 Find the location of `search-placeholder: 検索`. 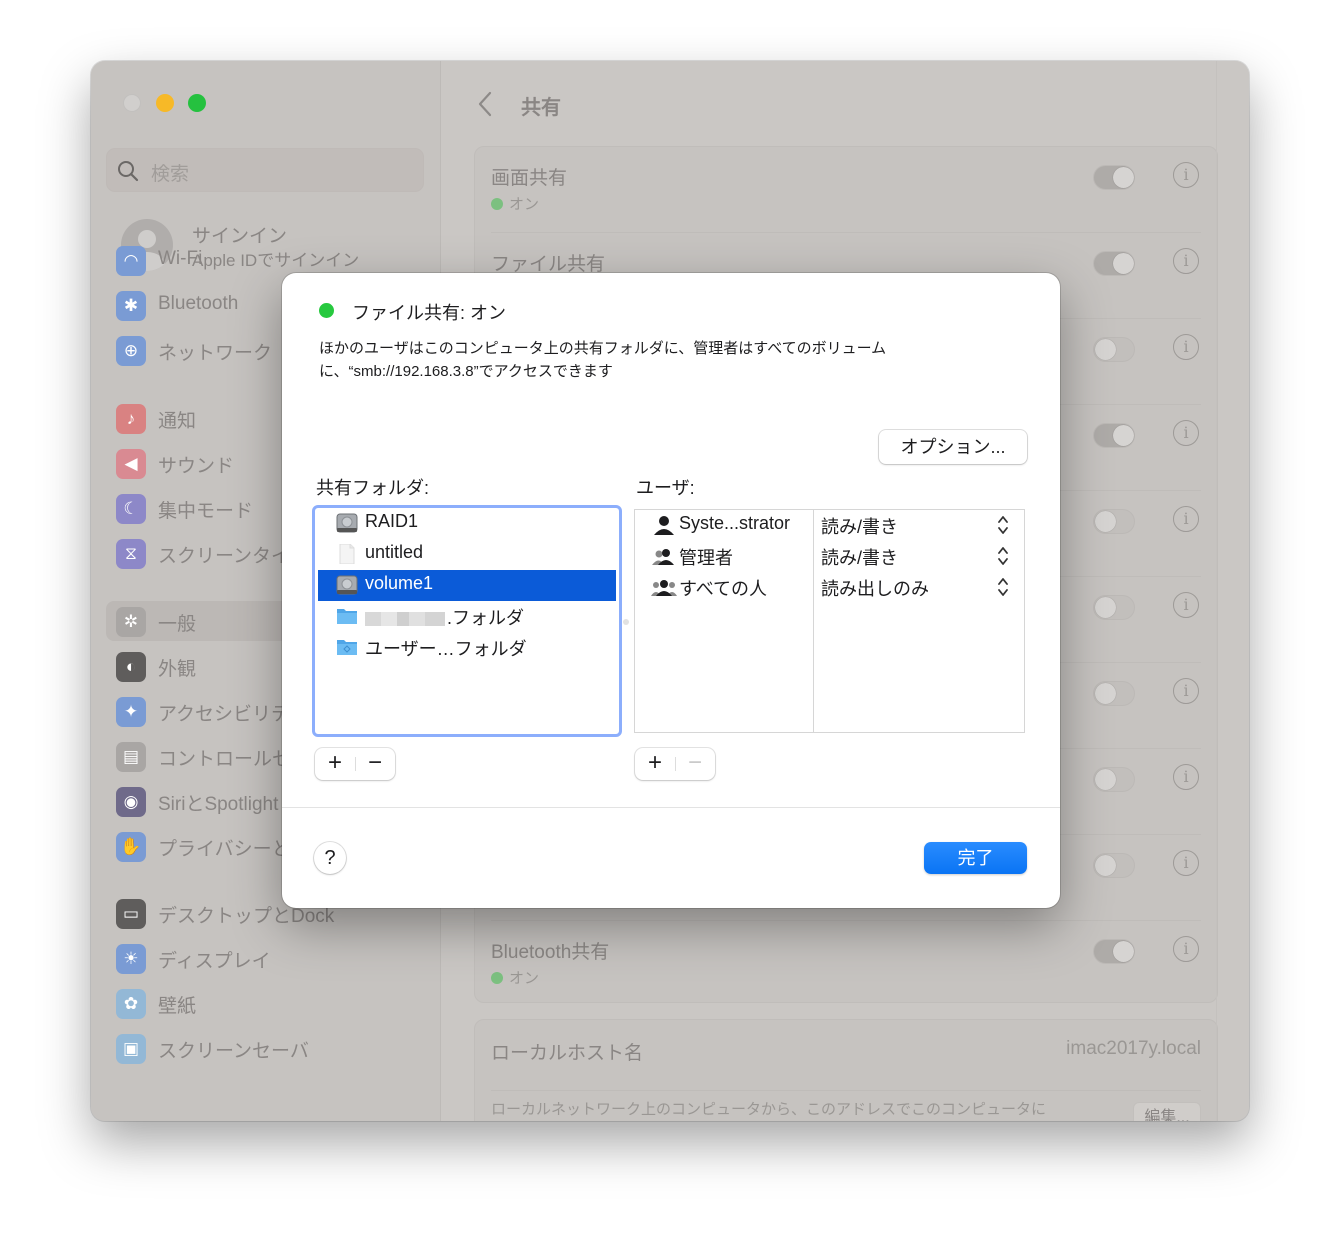

search-placeholder: 検索 is located at coordinates (170, 174).